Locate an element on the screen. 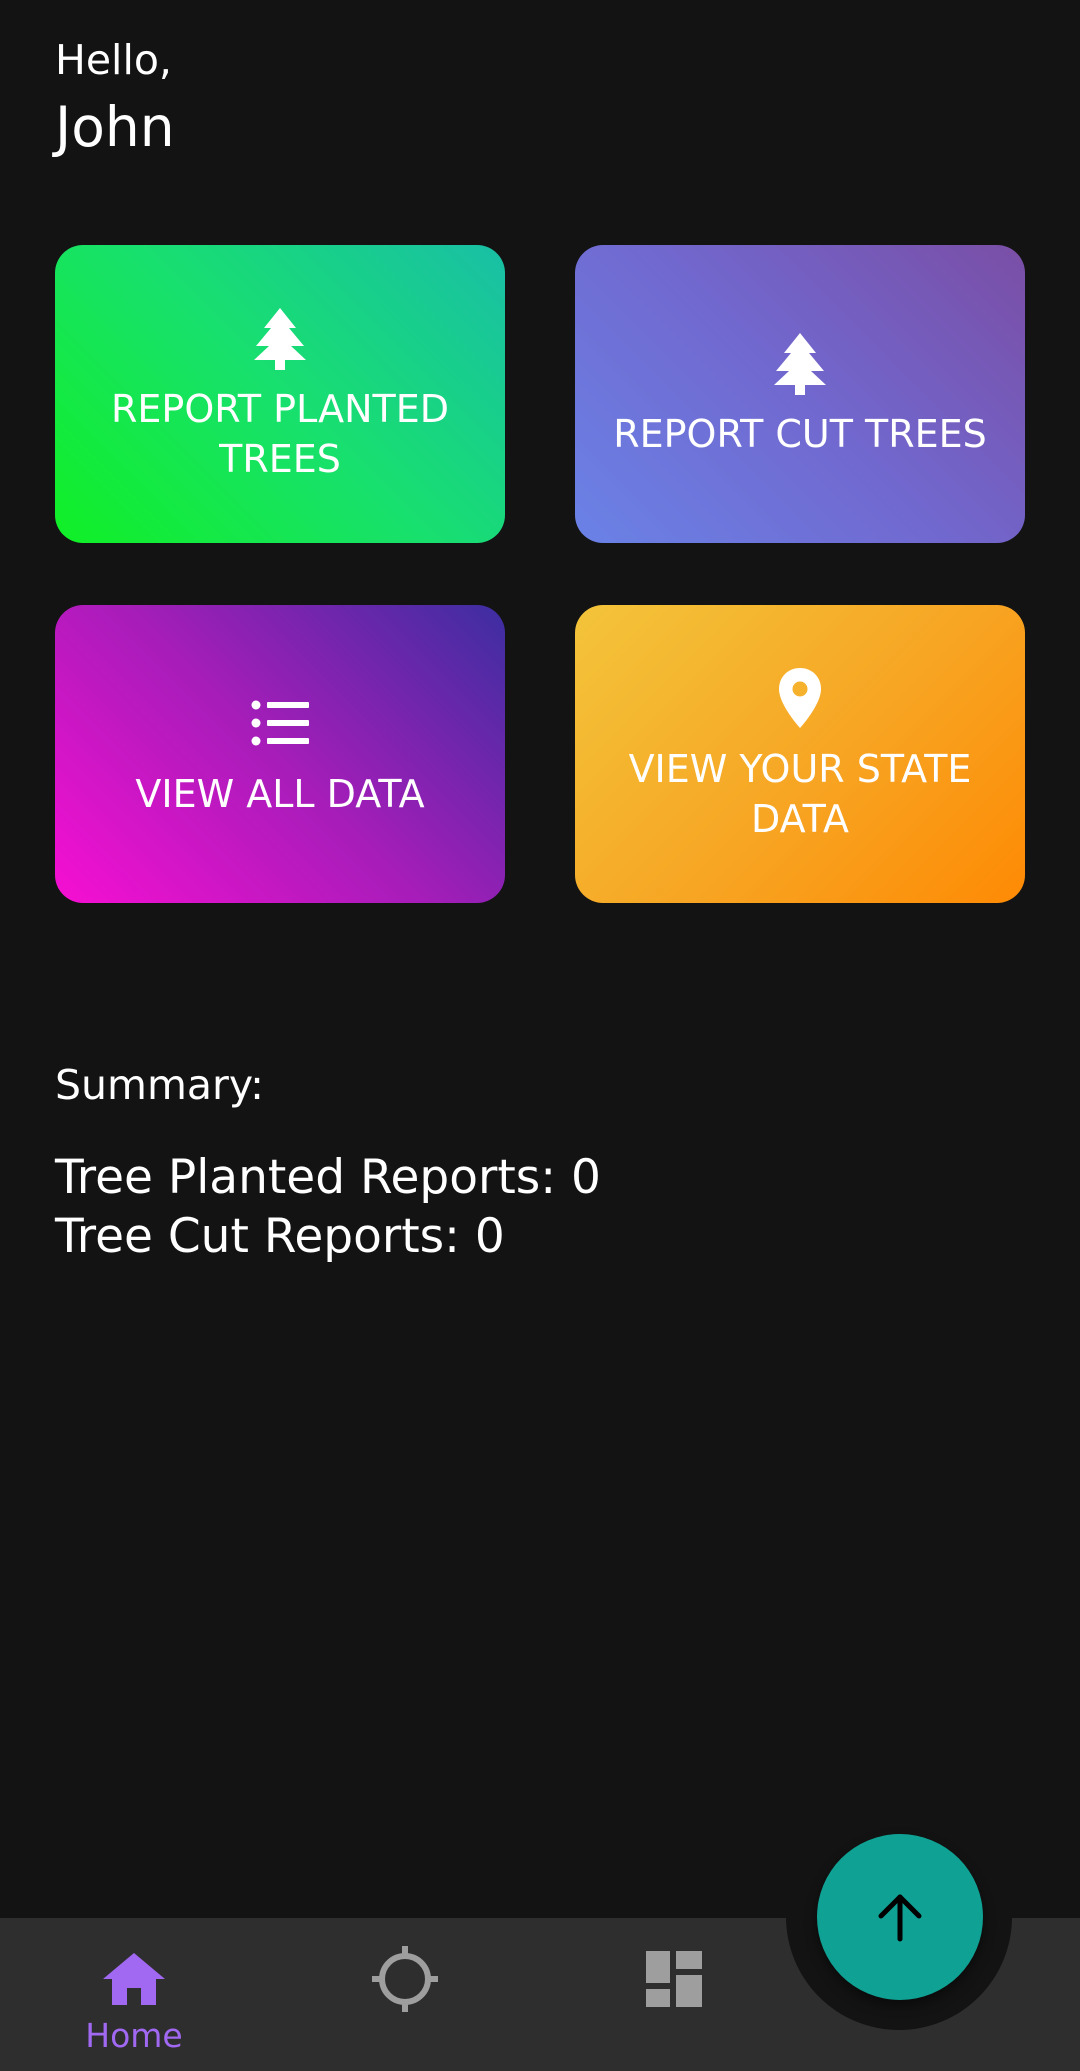 This screenshot has height=2071, width=1080. report-planted-trees-button: REPORT PLANTED TREES is located at coordinates (280, 394).